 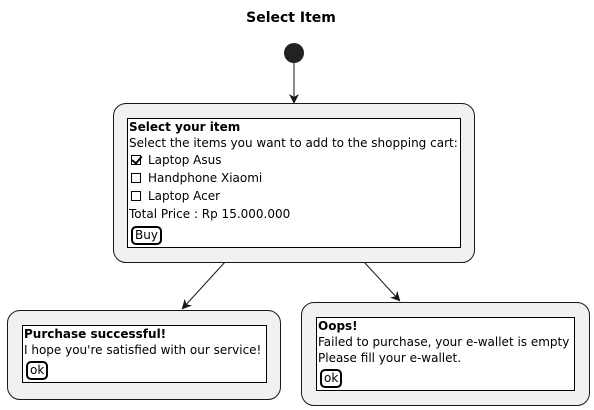 What do you see at coordinates (185, 160) in the screenshot?
I see `item-label: Laptop Asus` at bounding box center [185, 160].